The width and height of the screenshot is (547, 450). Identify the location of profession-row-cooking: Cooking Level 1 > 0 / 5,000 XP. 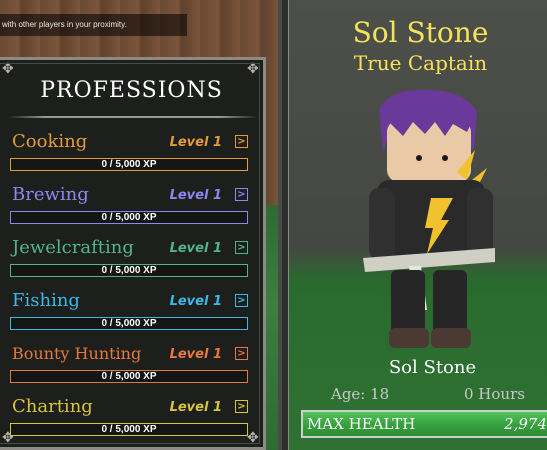
(130, 155).